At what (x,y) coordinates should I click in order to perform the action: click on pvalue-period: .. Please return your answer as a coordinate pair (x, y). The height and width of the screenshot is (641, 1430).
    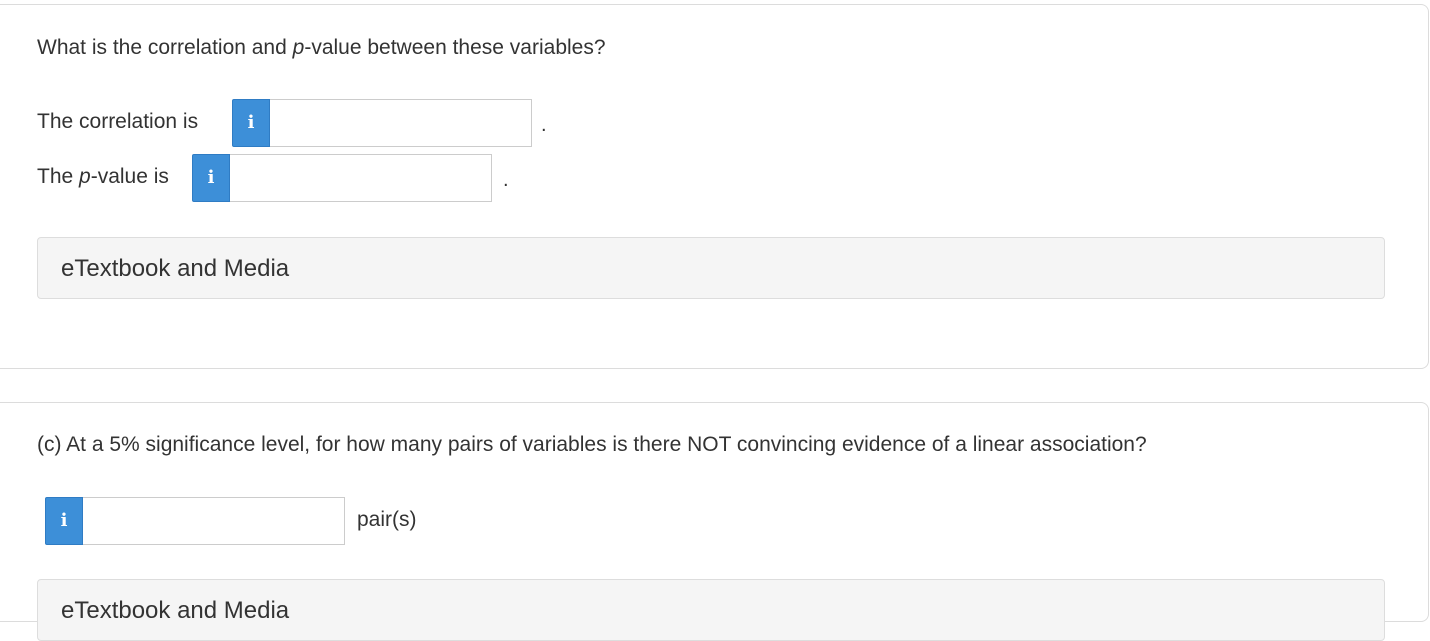
    Looking at the image, I should click on (506, 180).